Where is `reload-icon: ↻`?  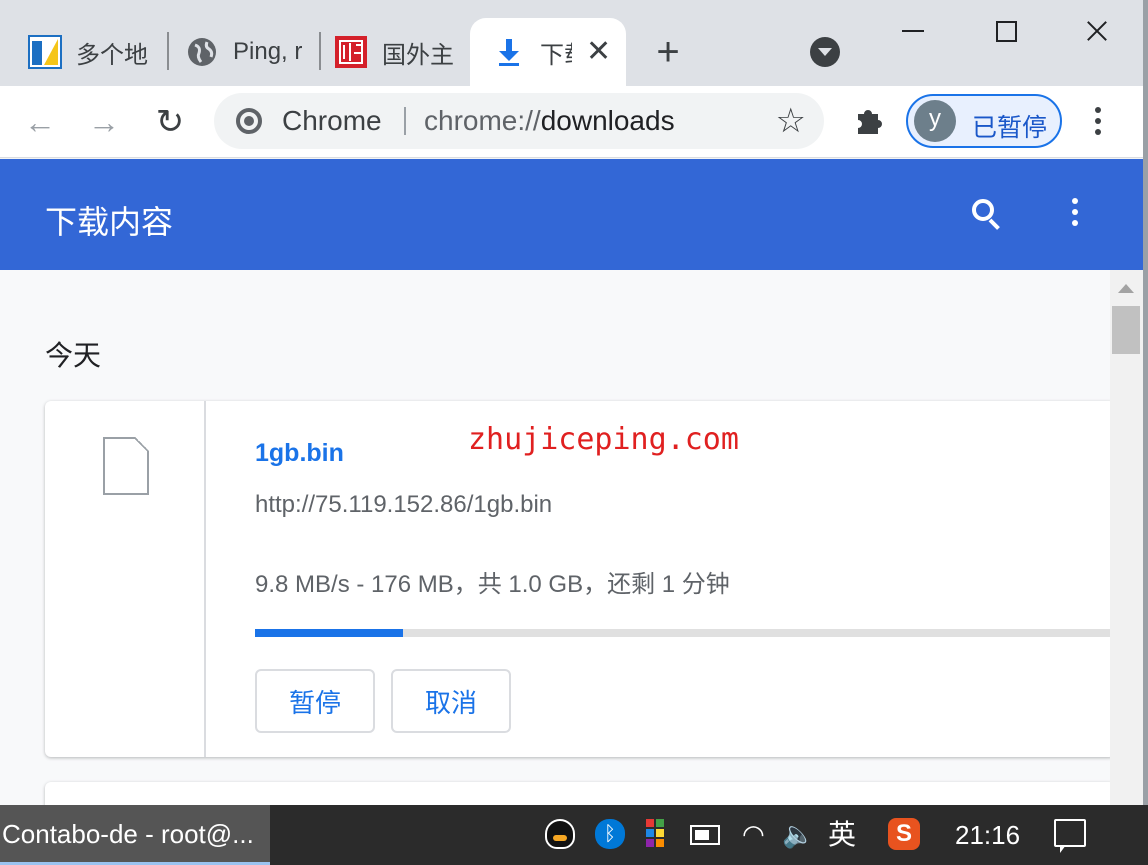 reload-icon: ↻ is located at coordinates (170, 122).